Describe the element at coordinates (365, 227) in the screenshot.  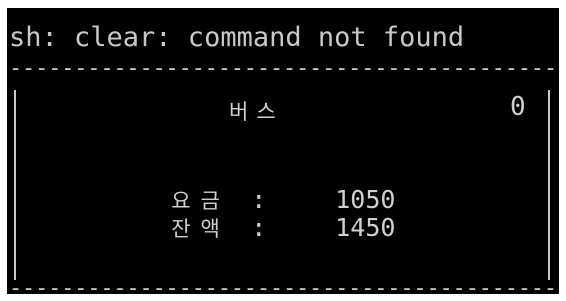
I see `balance-value: 1450` at that location.